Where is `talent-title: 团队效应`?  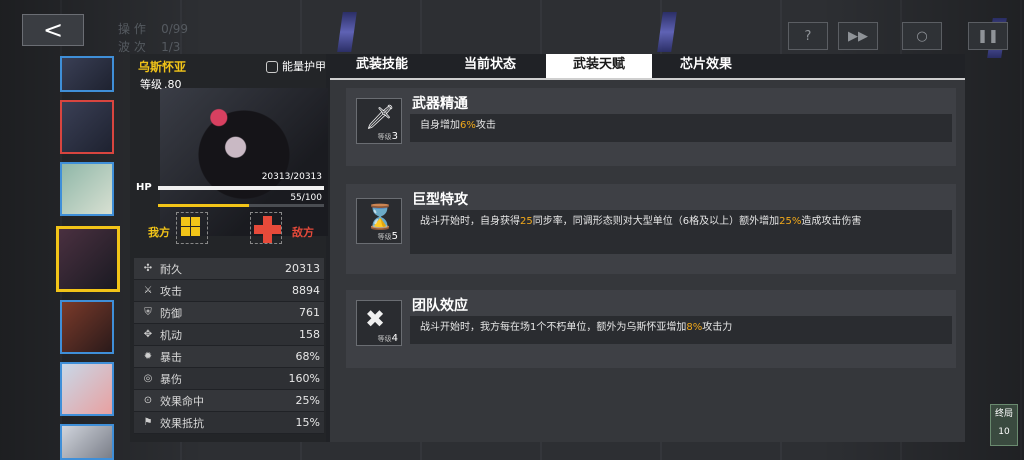 talent-title: 团队效应 is located at coordinates (440, 306).